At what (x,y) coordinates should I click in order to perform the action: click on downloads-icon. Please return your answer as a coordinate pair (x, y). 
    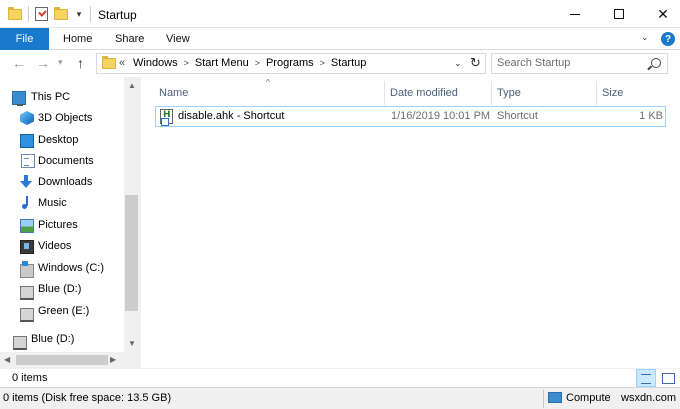
    Looking at the image, I should click on (27, 182).